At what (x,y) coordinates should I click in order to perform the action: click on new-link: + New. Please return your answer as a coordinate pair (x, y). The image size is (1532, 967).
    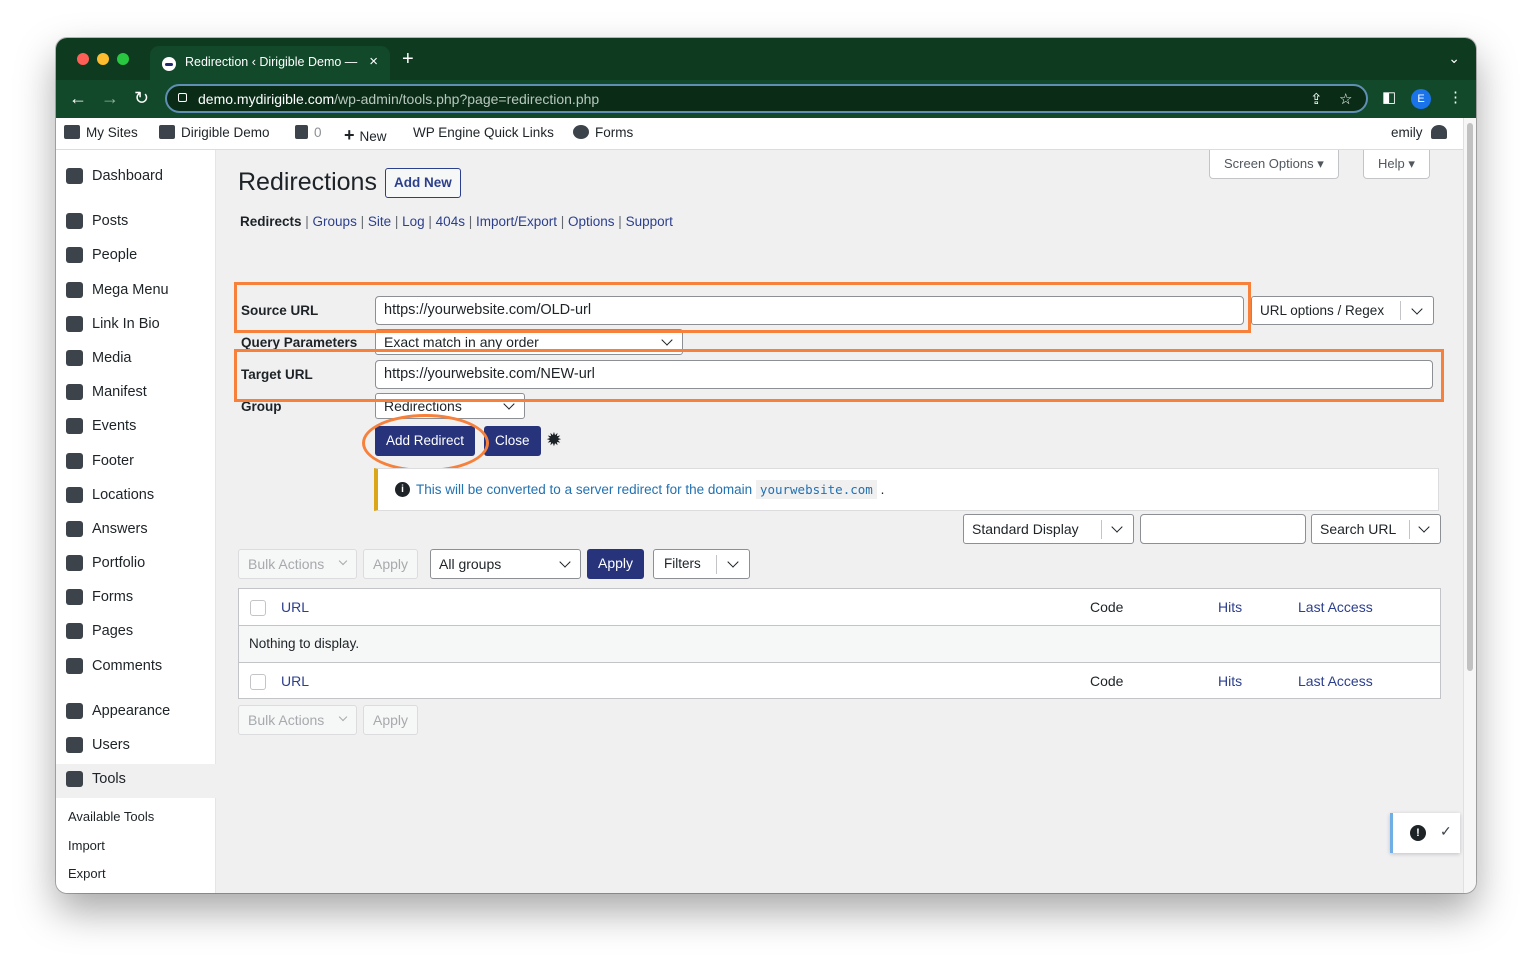
    Looking at the image, I should click on (365, 135).